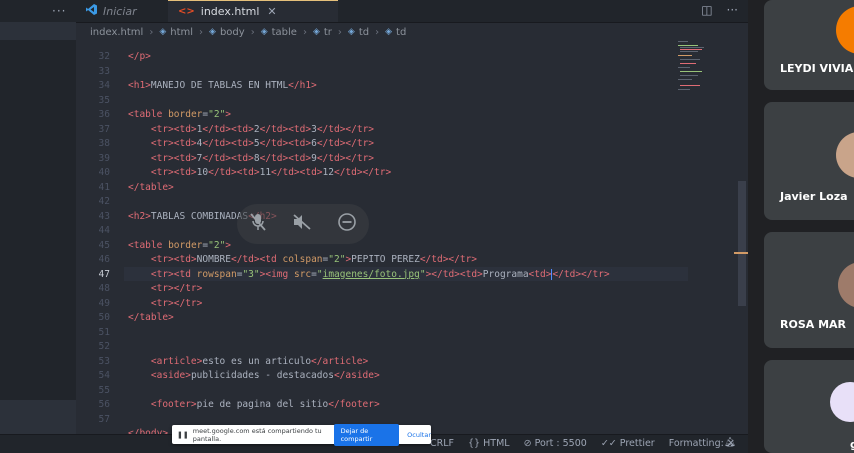  What do you see at coordinates (489, 443) in the screenshot?
I see `language-mode: {} HTML` at bounding box center [489, 443].